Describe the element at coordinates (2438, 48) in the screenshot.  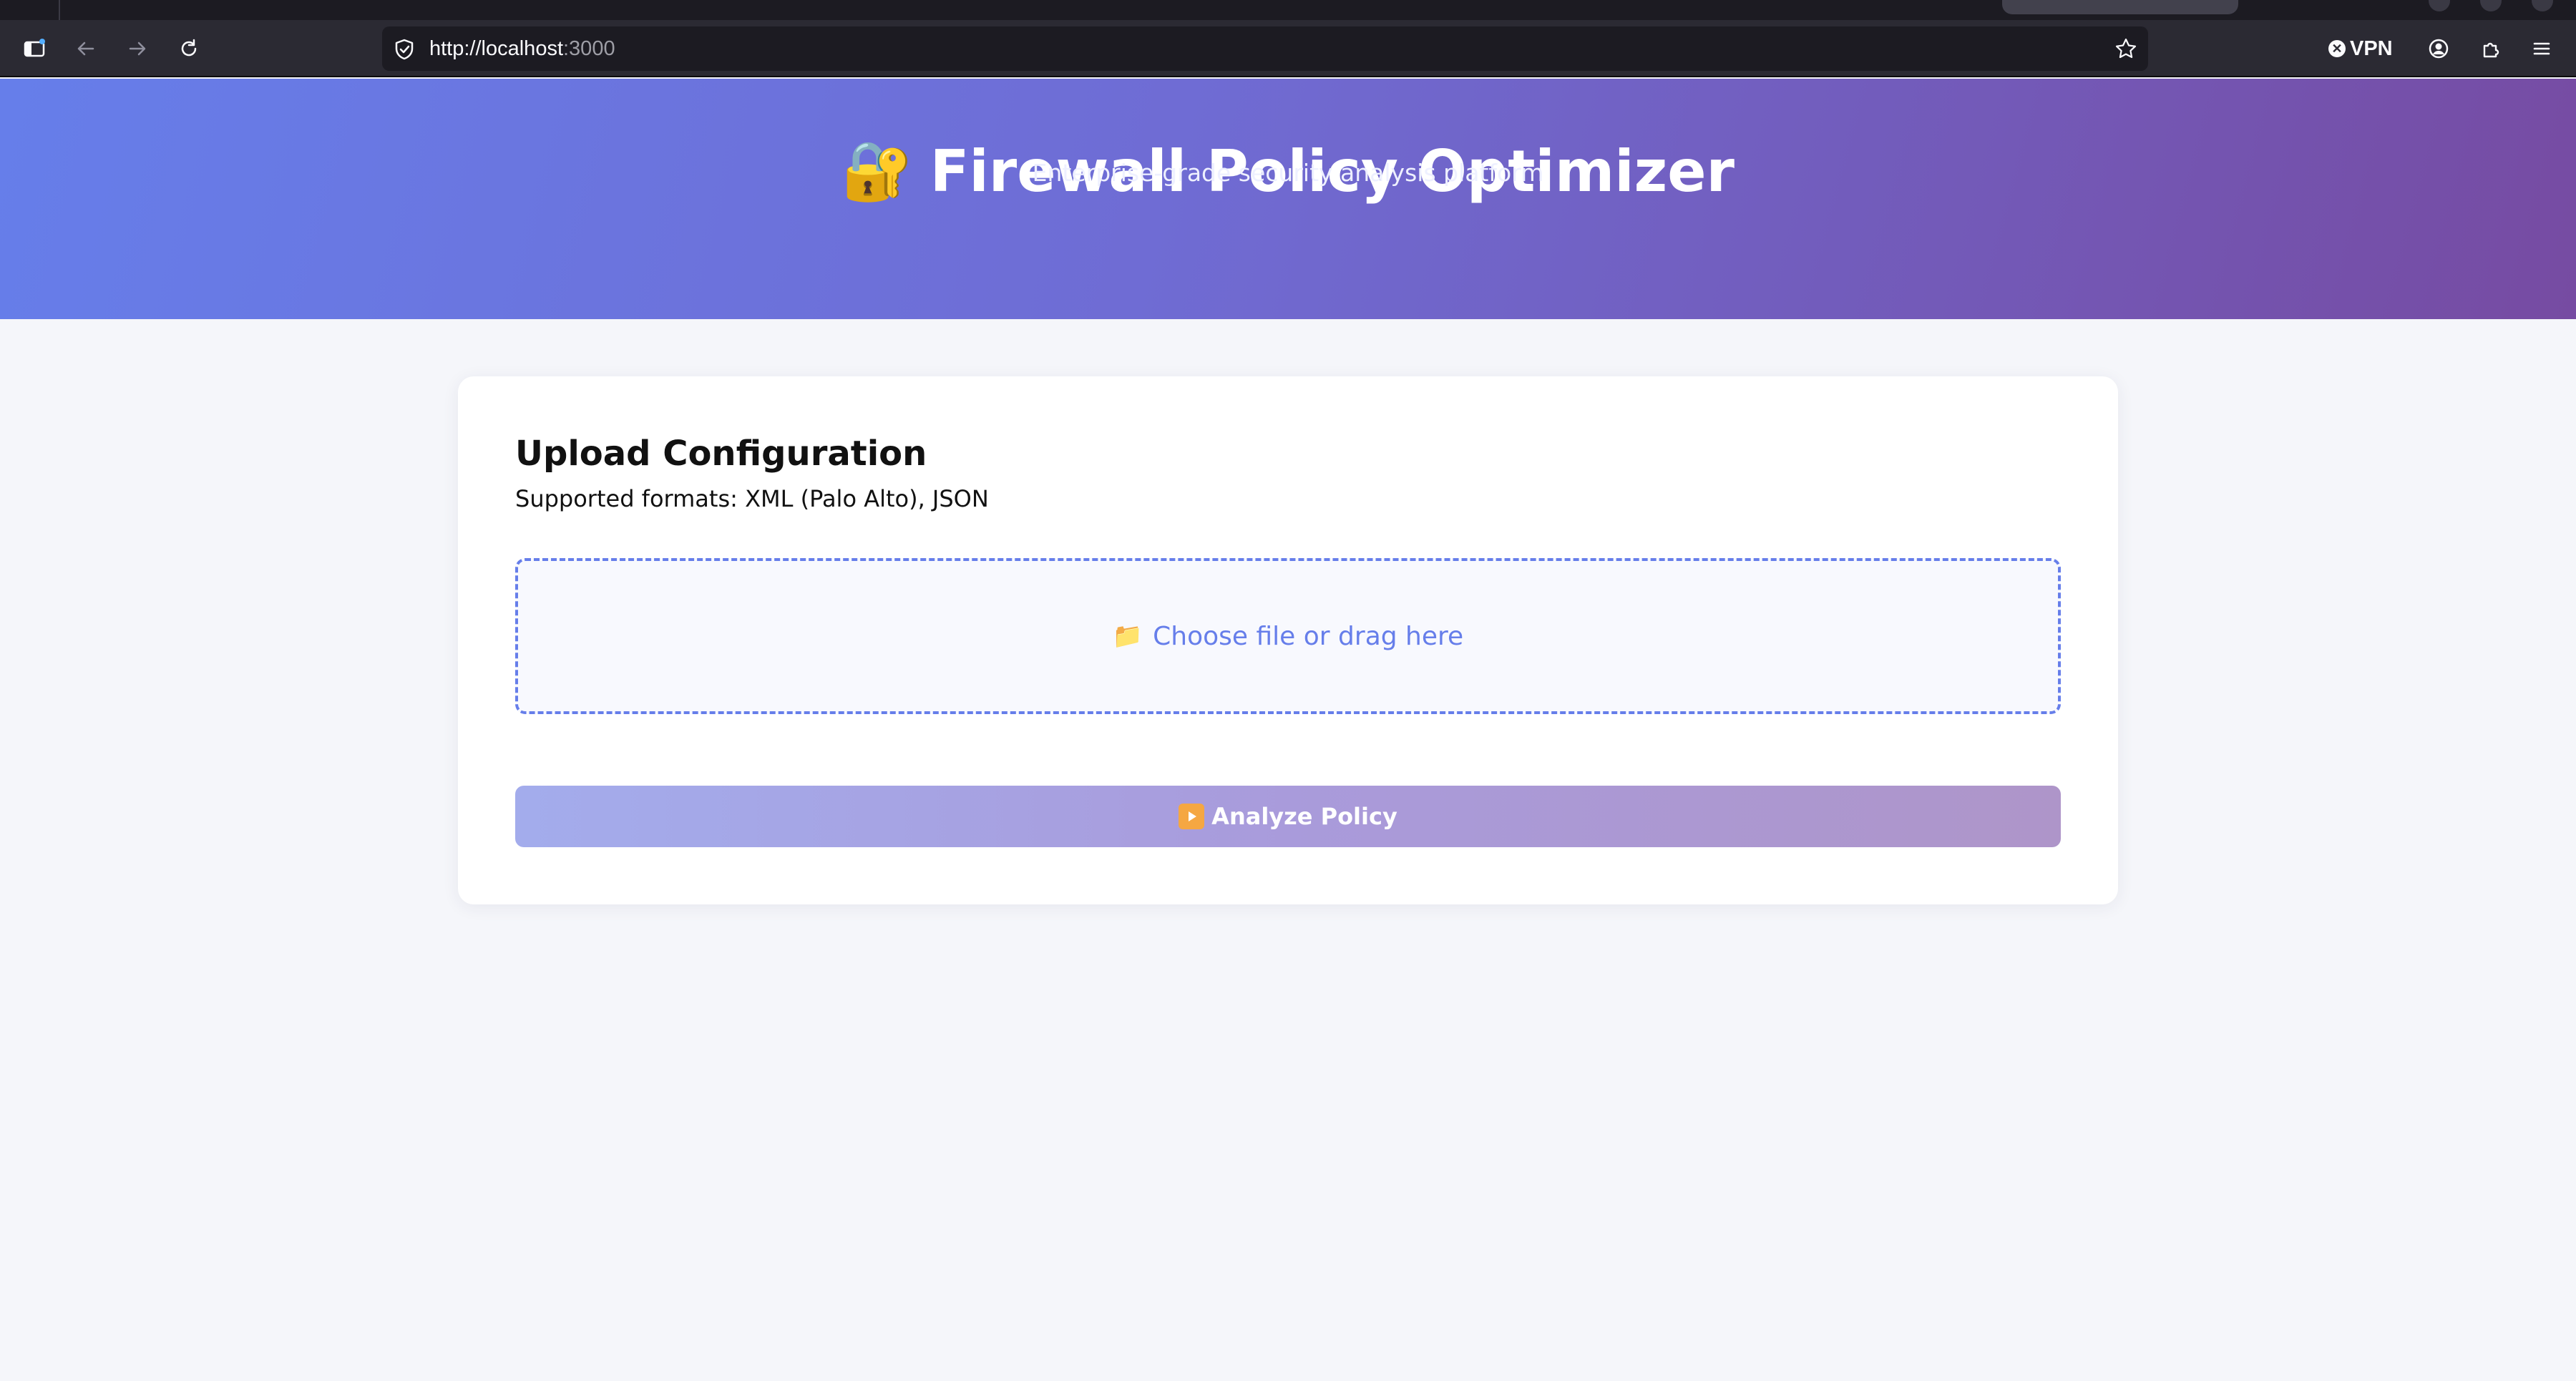
I see `account-icon` at that location.